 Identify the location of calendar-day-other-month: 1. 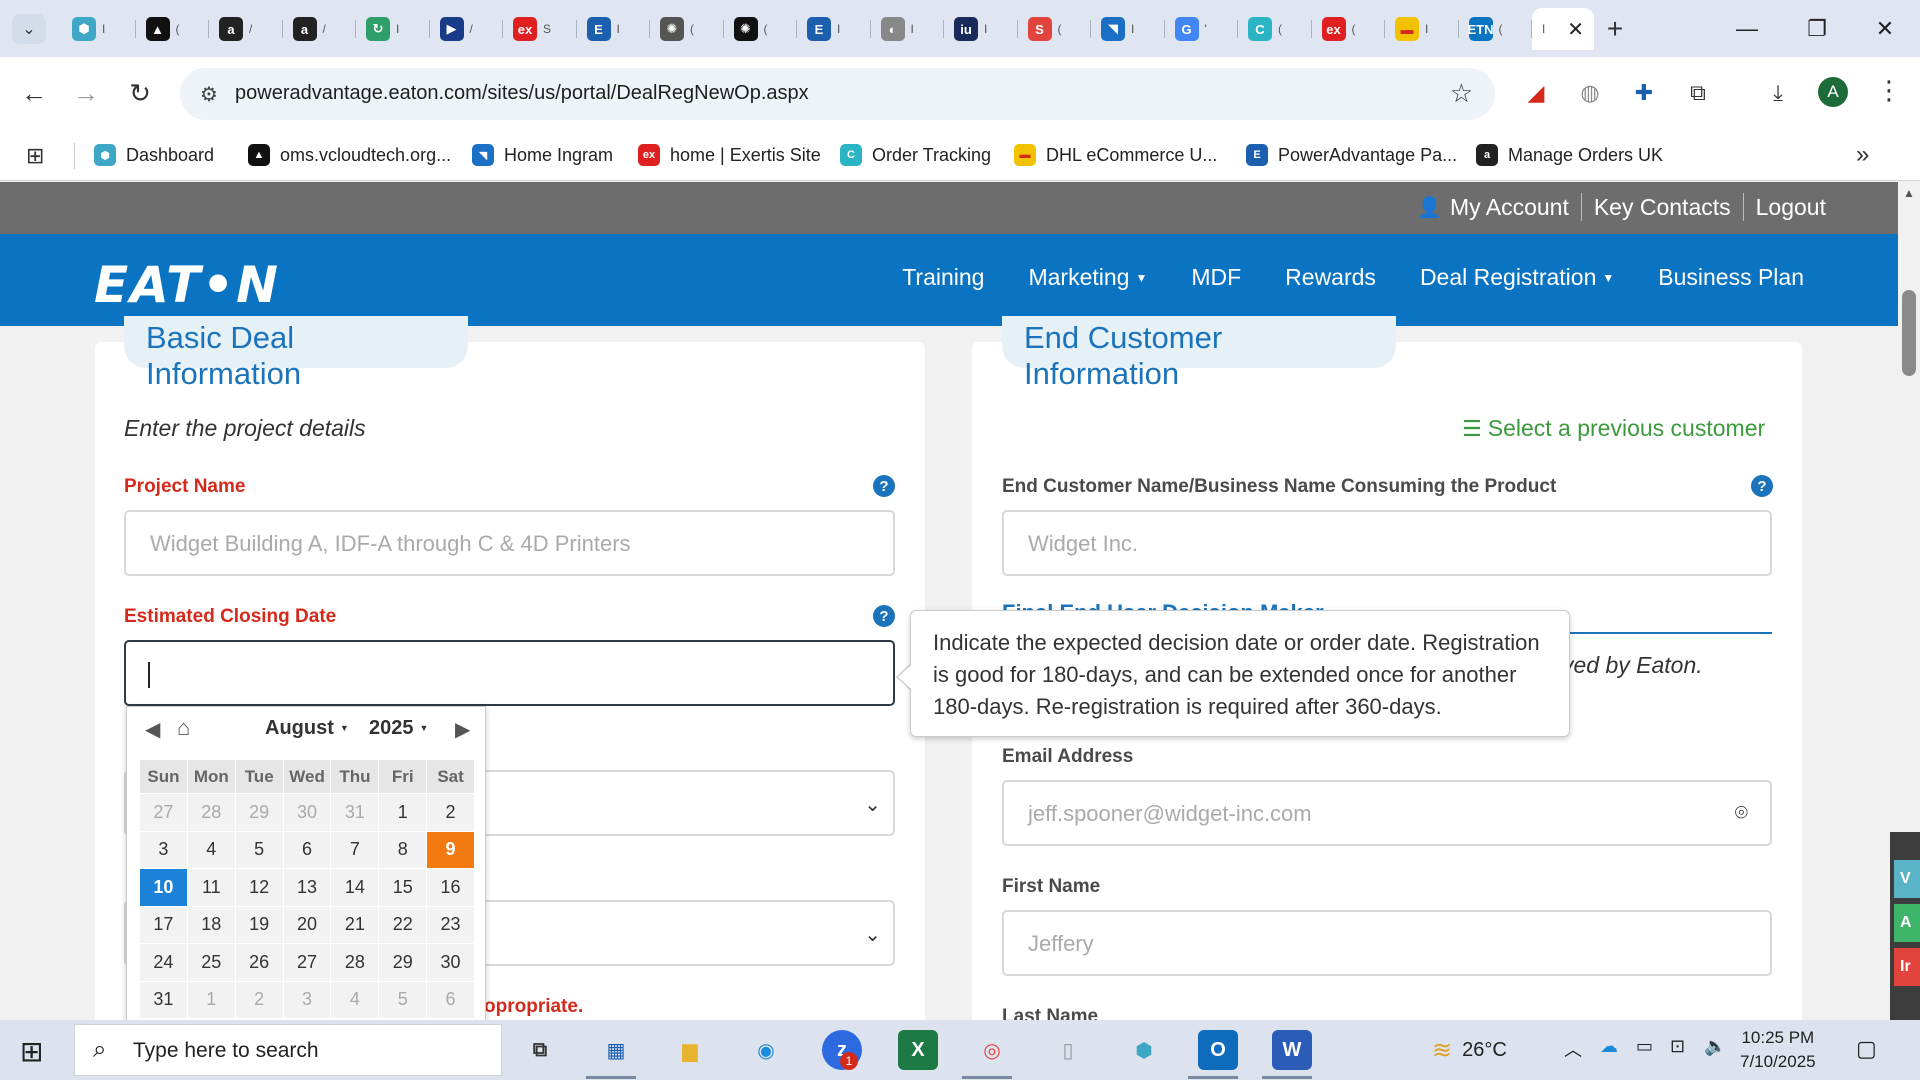
(211, 999).